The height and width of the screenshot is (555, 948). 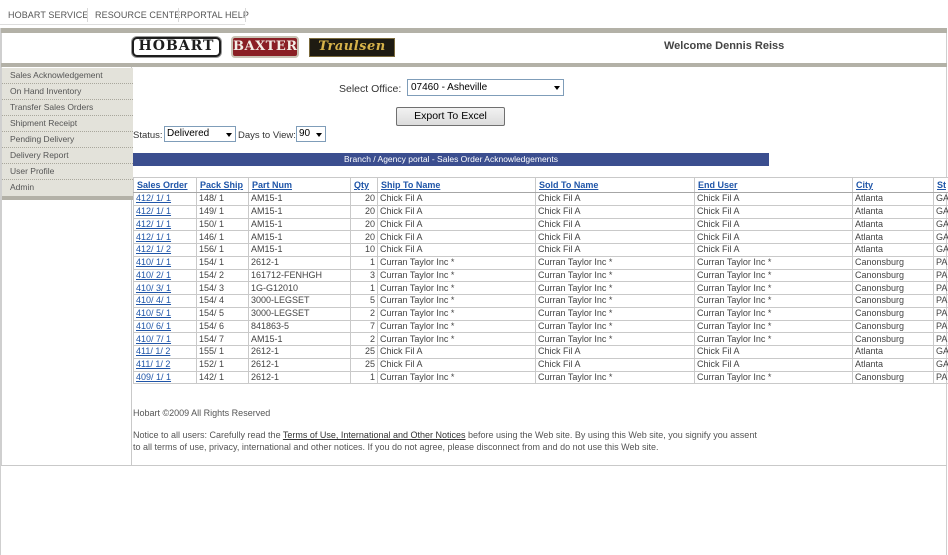 What do you see at coordinates (165, 275) in the screenshot?
I see `sales-order-link: 410/ 2/ 1` at bounding box center [165, 275].